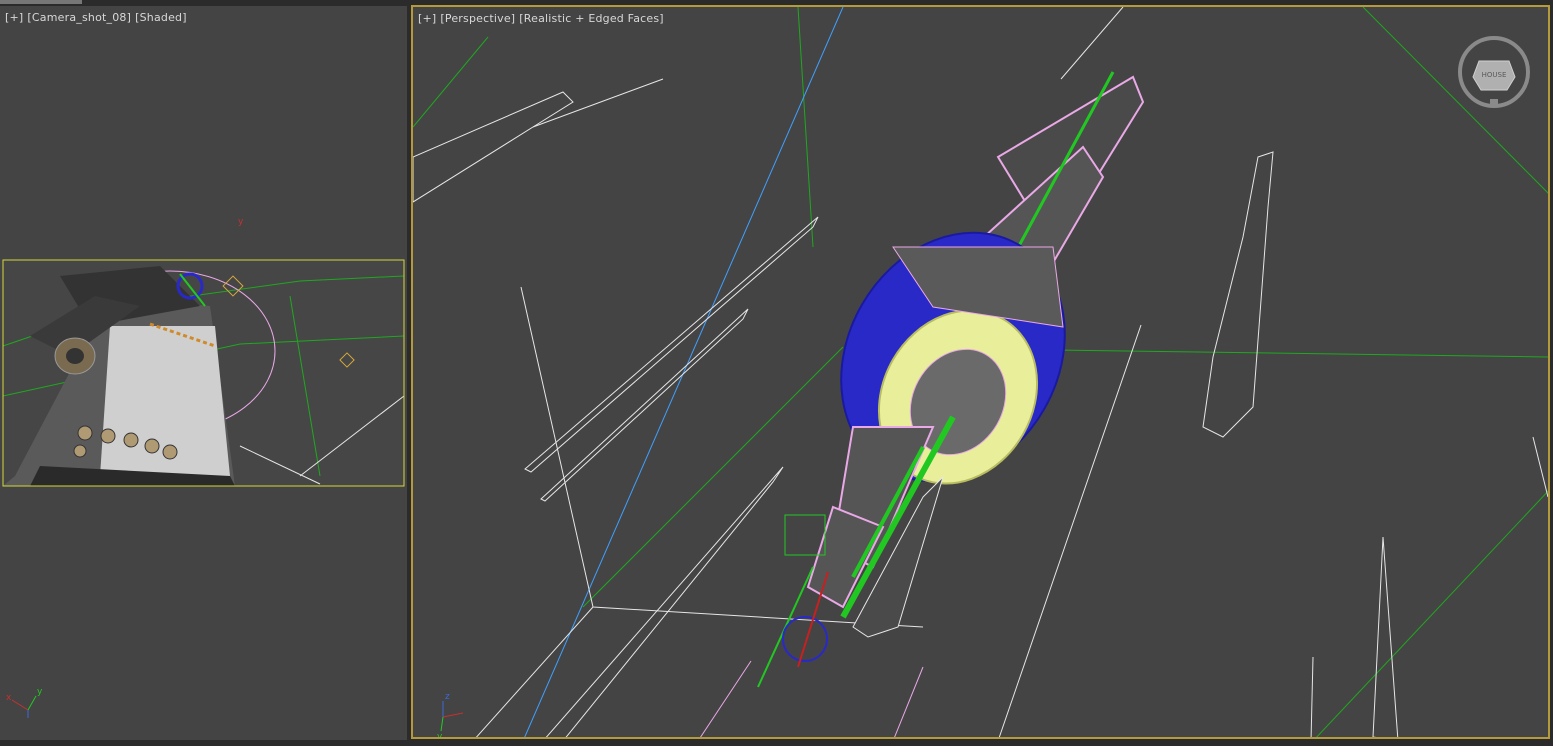  I want to click on axis-gizmo-right: z y, so click(450, 715).